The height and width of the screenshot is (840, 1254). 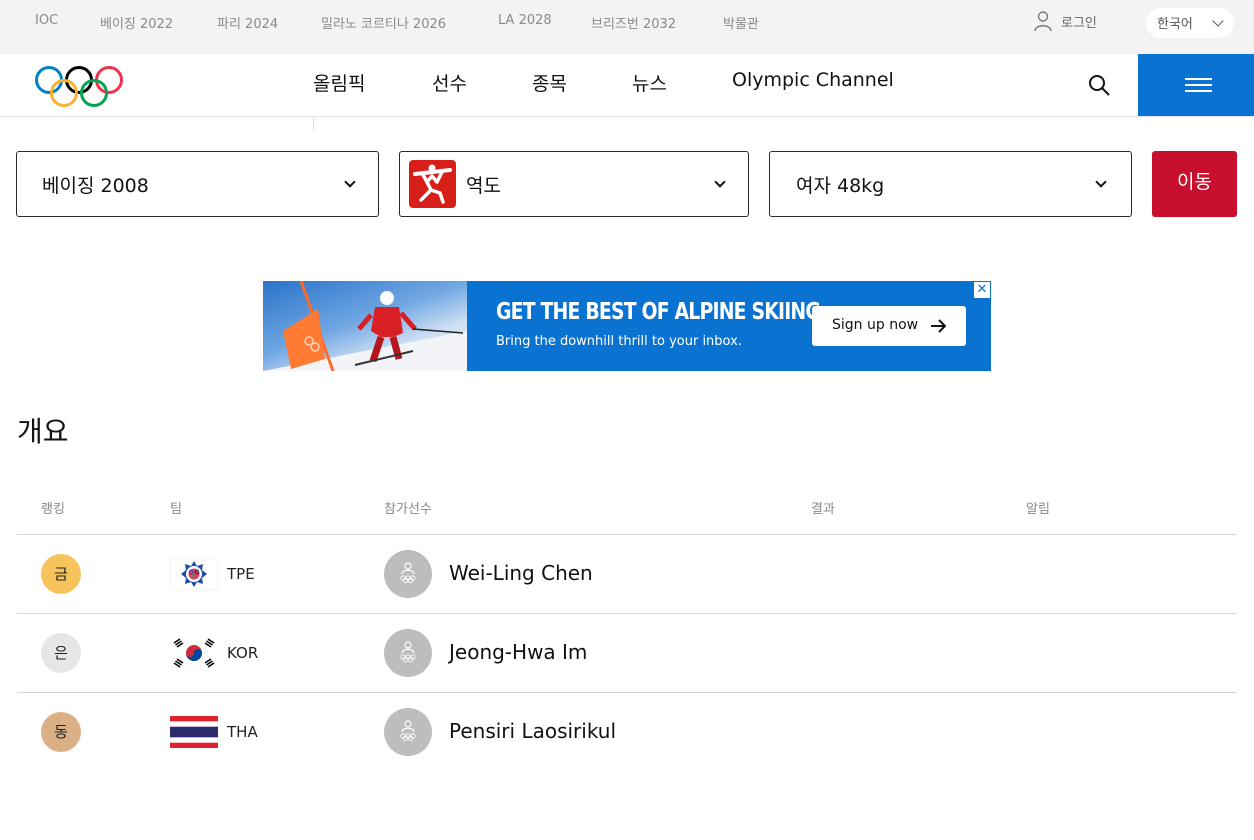 What do you see at coordinates (521, 573) in the screenshot?
I see `athlete-name-link: Wei-Ling Chen` at bounding box center [521, 573].